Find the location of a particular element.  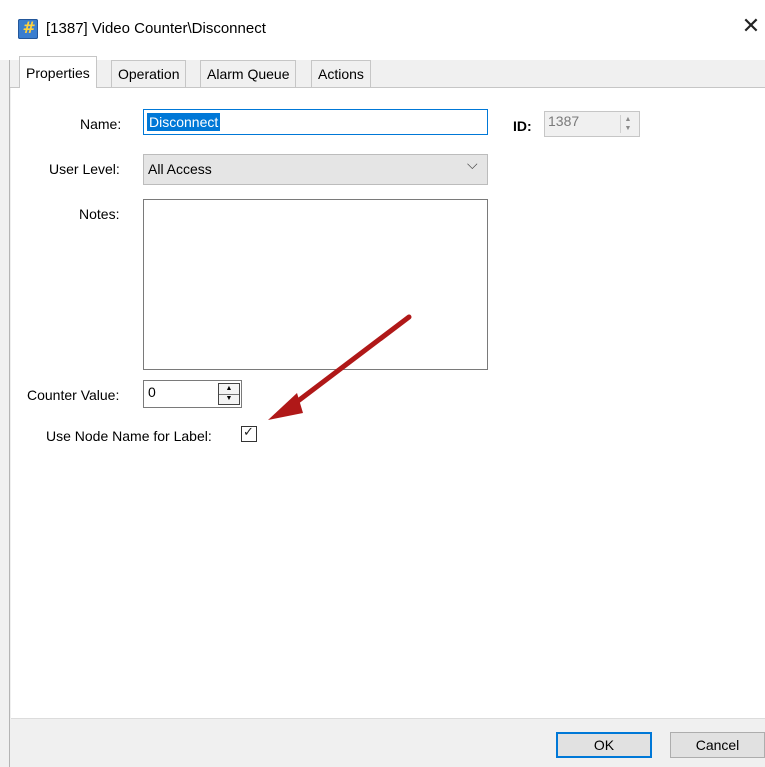

tab-strip-divider is located at coordinates (387, 87).